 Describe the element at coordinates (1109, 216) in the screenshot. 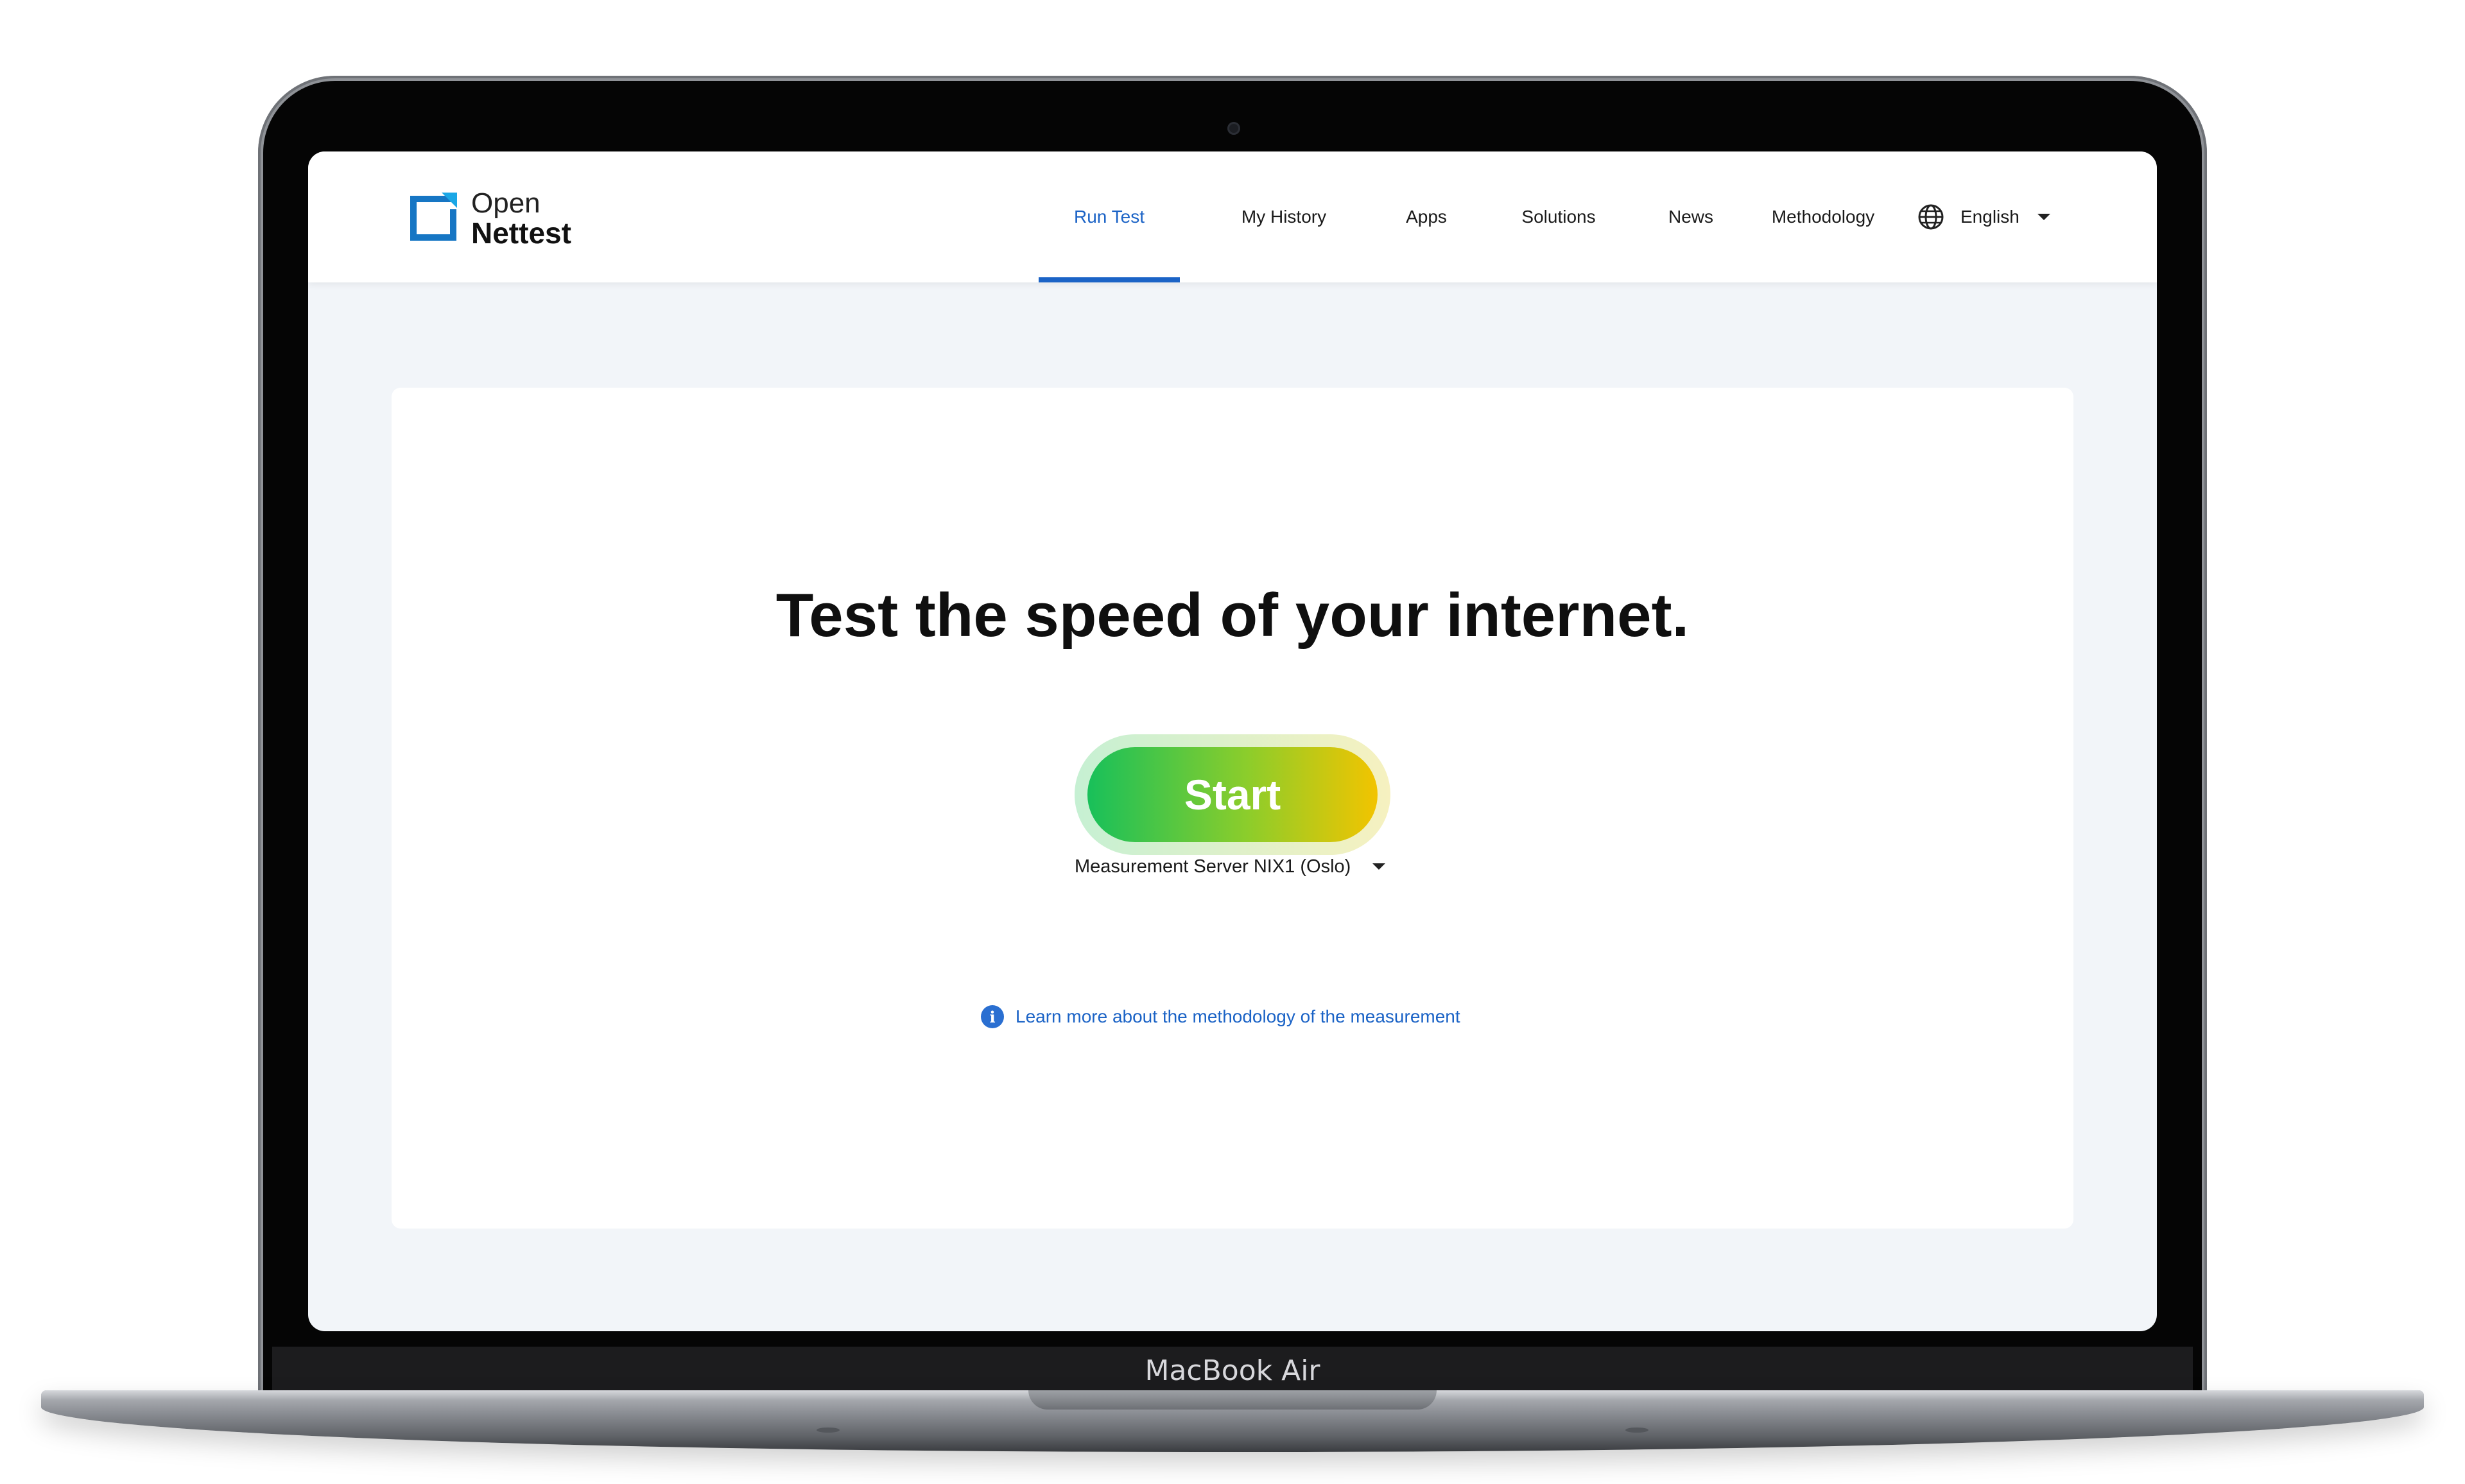

I see `nav-run-test: Run Test` at that location.